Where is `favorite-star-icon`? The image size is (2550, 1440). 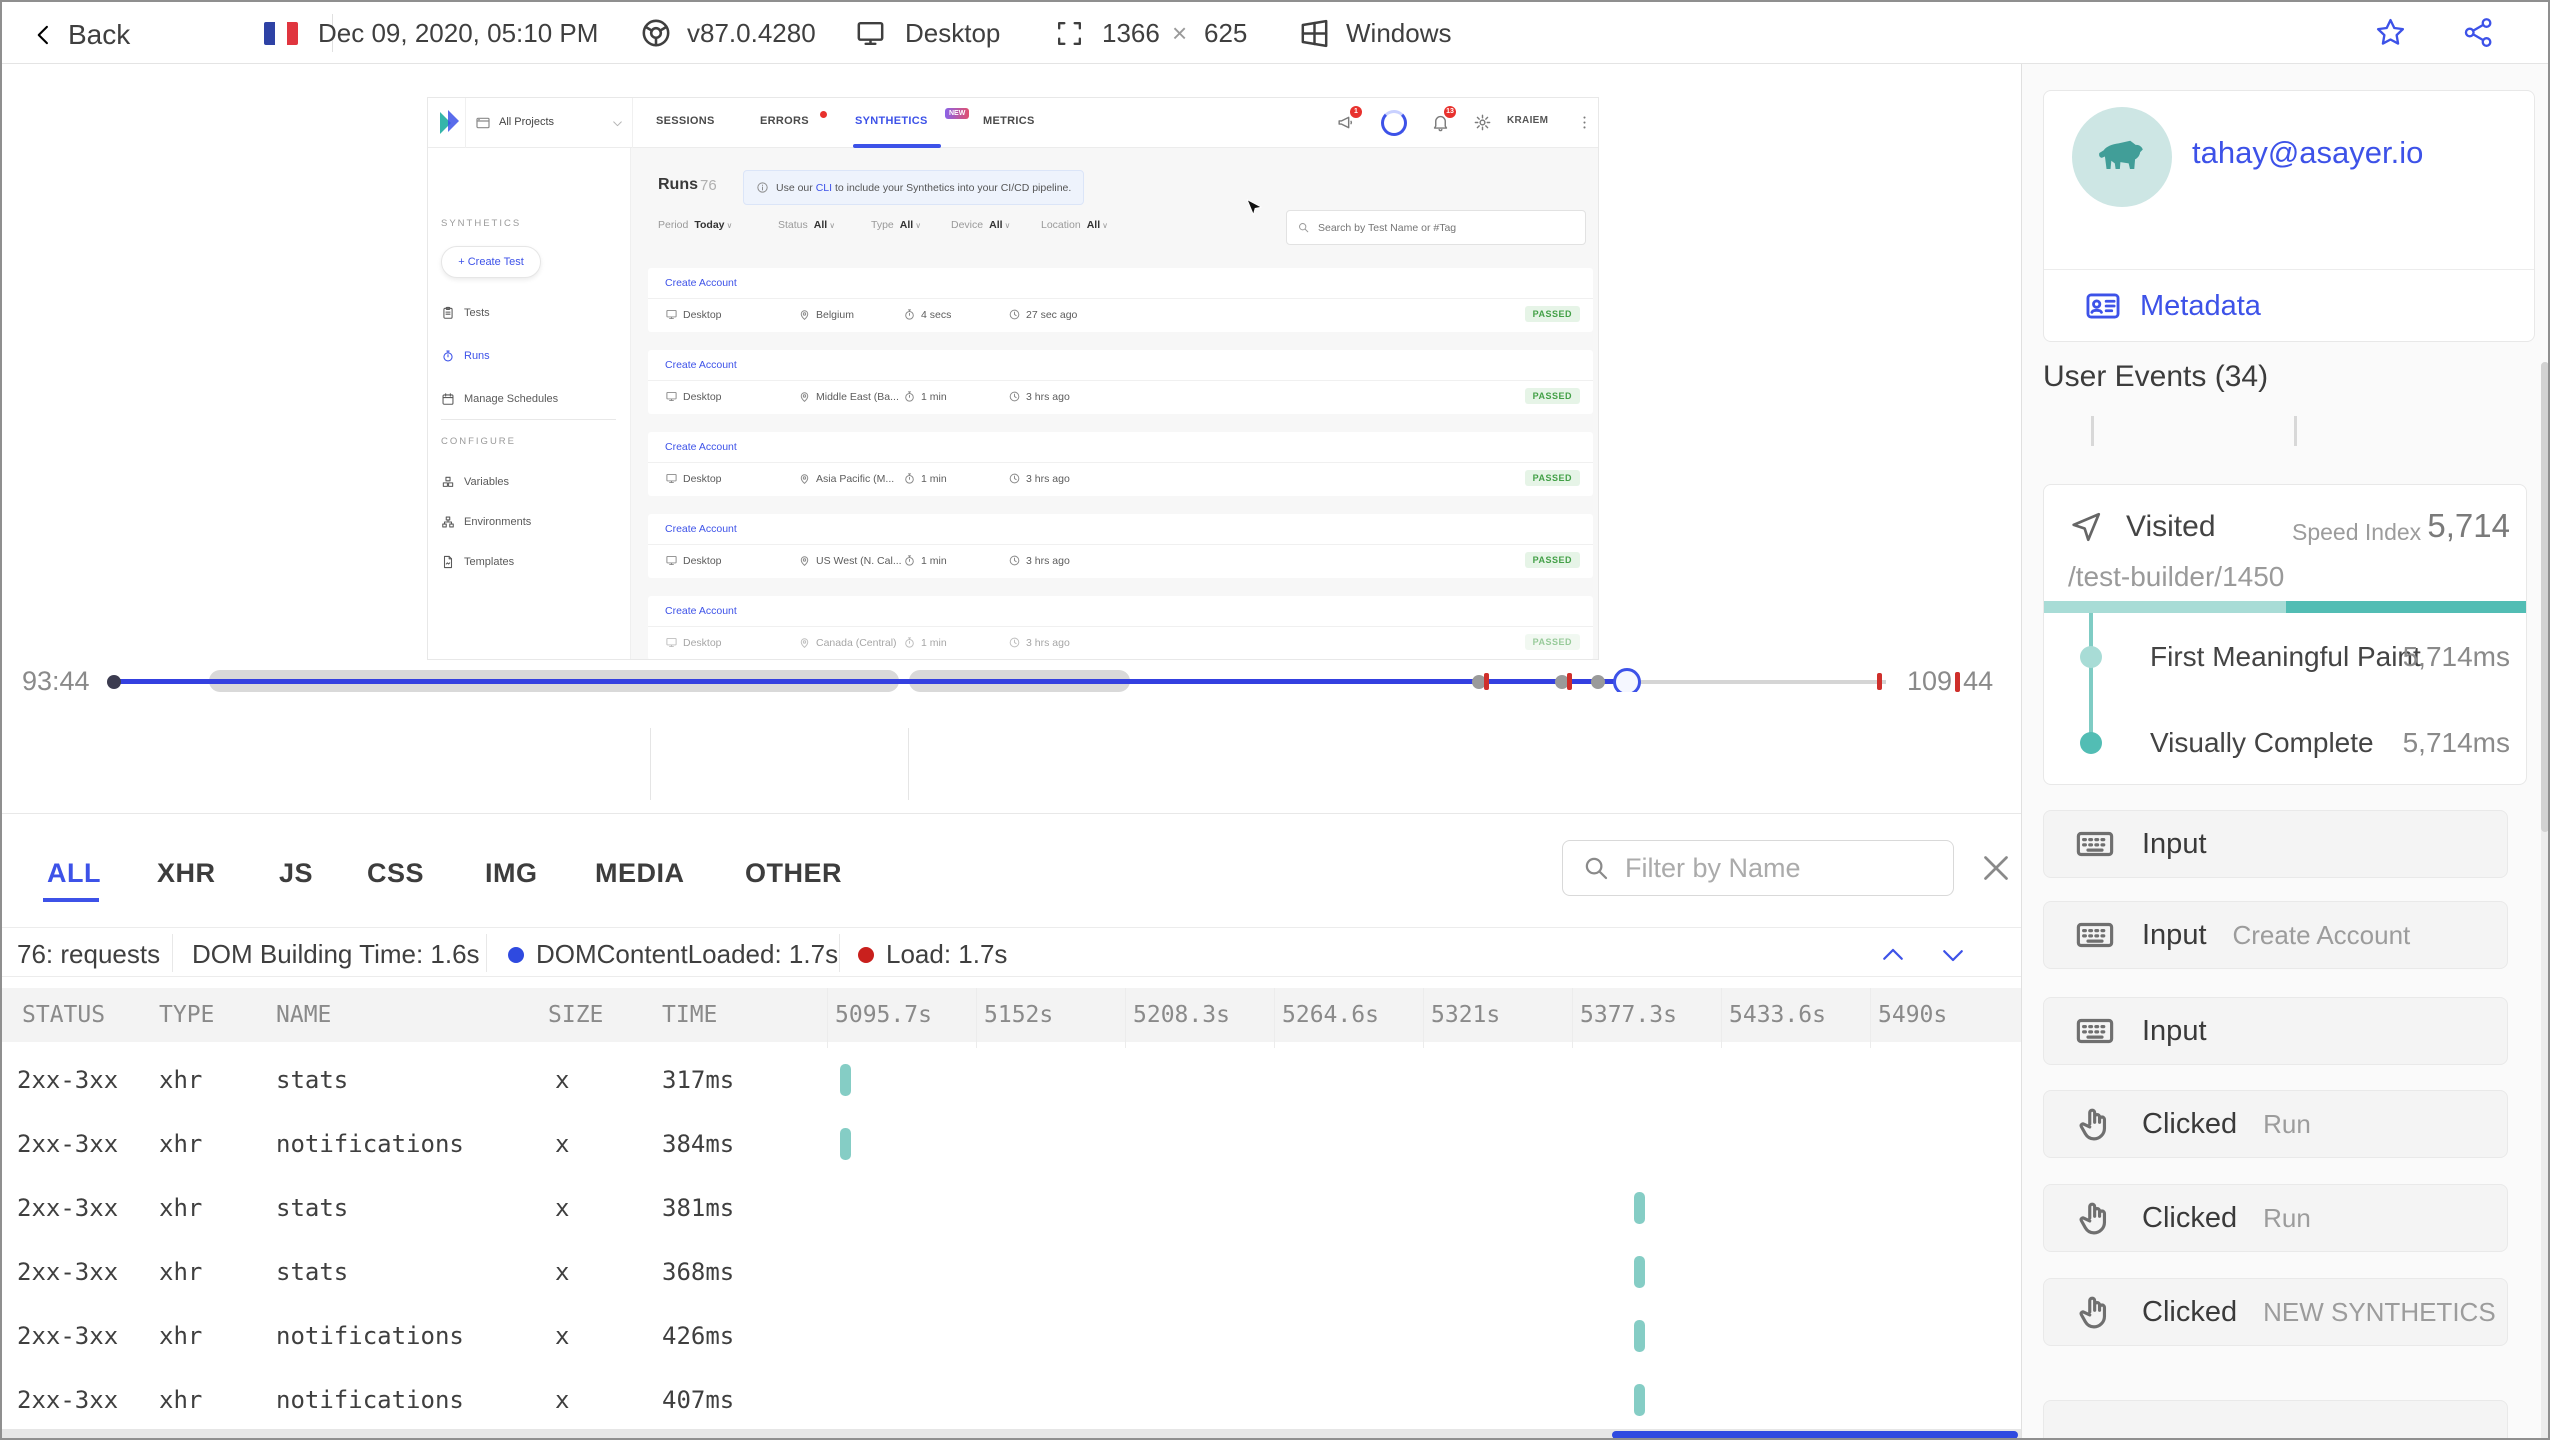 favorite-star-icon is located at coordinates (2390, 32).